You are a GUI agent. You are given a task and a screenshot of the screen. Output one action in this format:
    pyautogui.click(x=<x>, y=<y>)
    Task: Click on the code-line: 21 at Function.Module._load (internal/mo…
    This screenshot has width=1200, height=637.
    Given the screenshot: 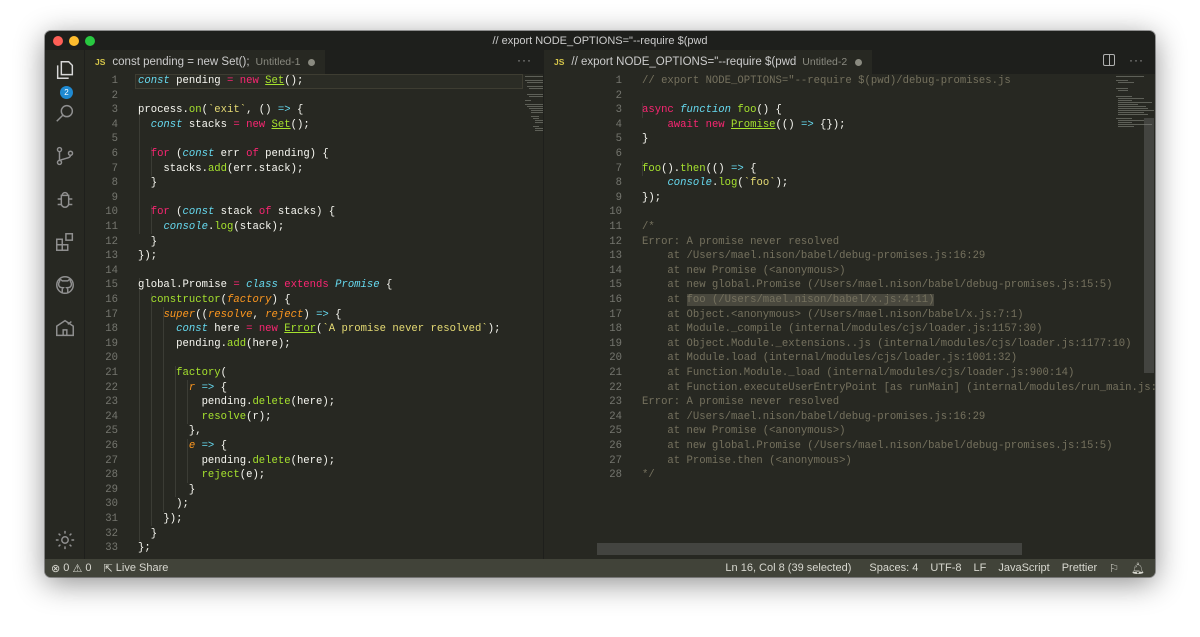 What is the action you would take?
    pyautogui.click(x=849, y=373)
    